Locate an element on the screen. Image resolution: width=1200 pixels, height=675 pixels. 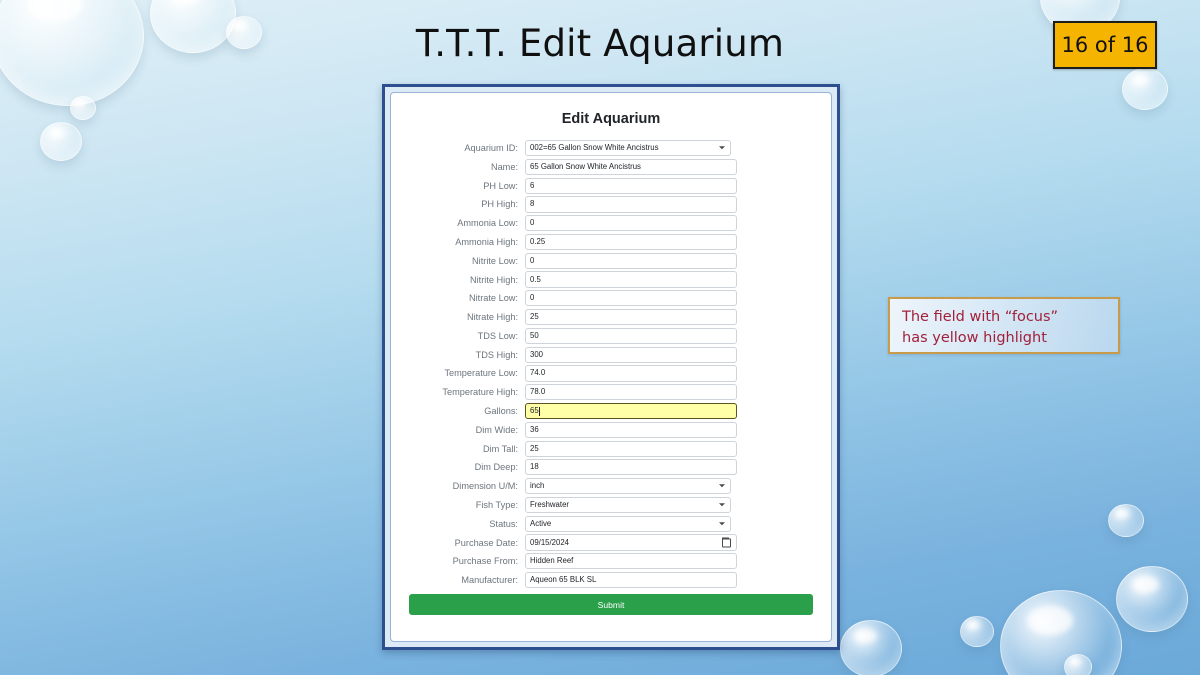
field-value: inch is located at coordinates (537, 486).